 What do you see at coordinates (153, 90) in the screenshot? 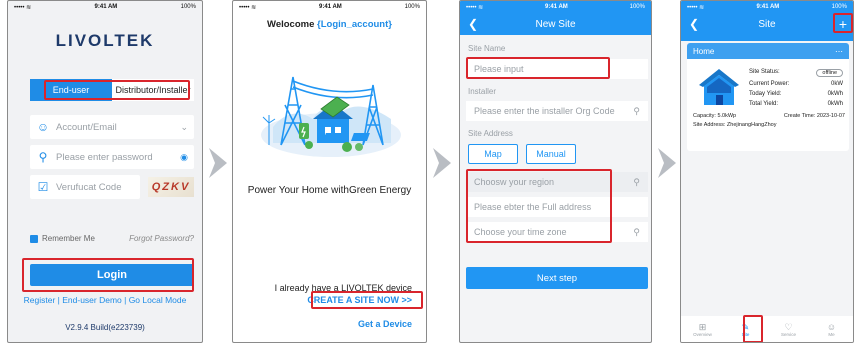
I see `tab-distributor: Distributor/Installer` at bounding box center [153, 90].